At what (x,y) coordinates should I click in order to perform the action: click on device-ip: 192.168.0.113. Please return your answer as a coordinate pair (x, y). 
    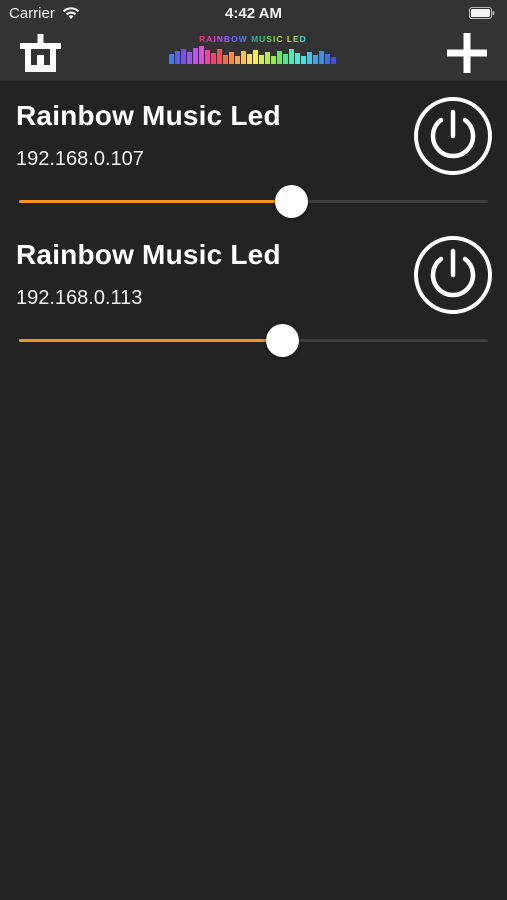
    Looking at the image, I should click on (79, 298).